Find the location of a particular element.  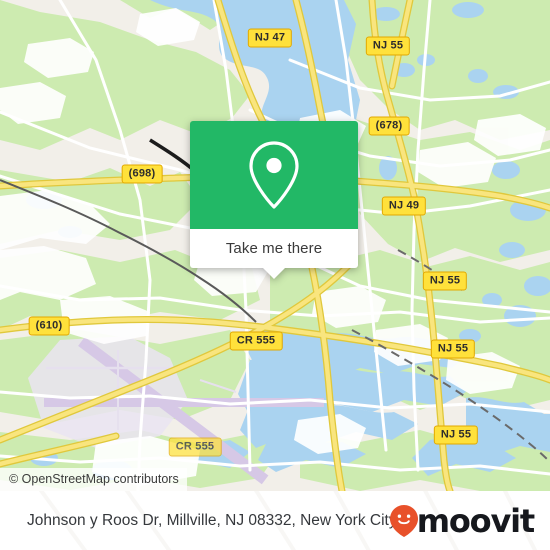

take-me-there-label: Take me there is located at coordinates (274, 248).